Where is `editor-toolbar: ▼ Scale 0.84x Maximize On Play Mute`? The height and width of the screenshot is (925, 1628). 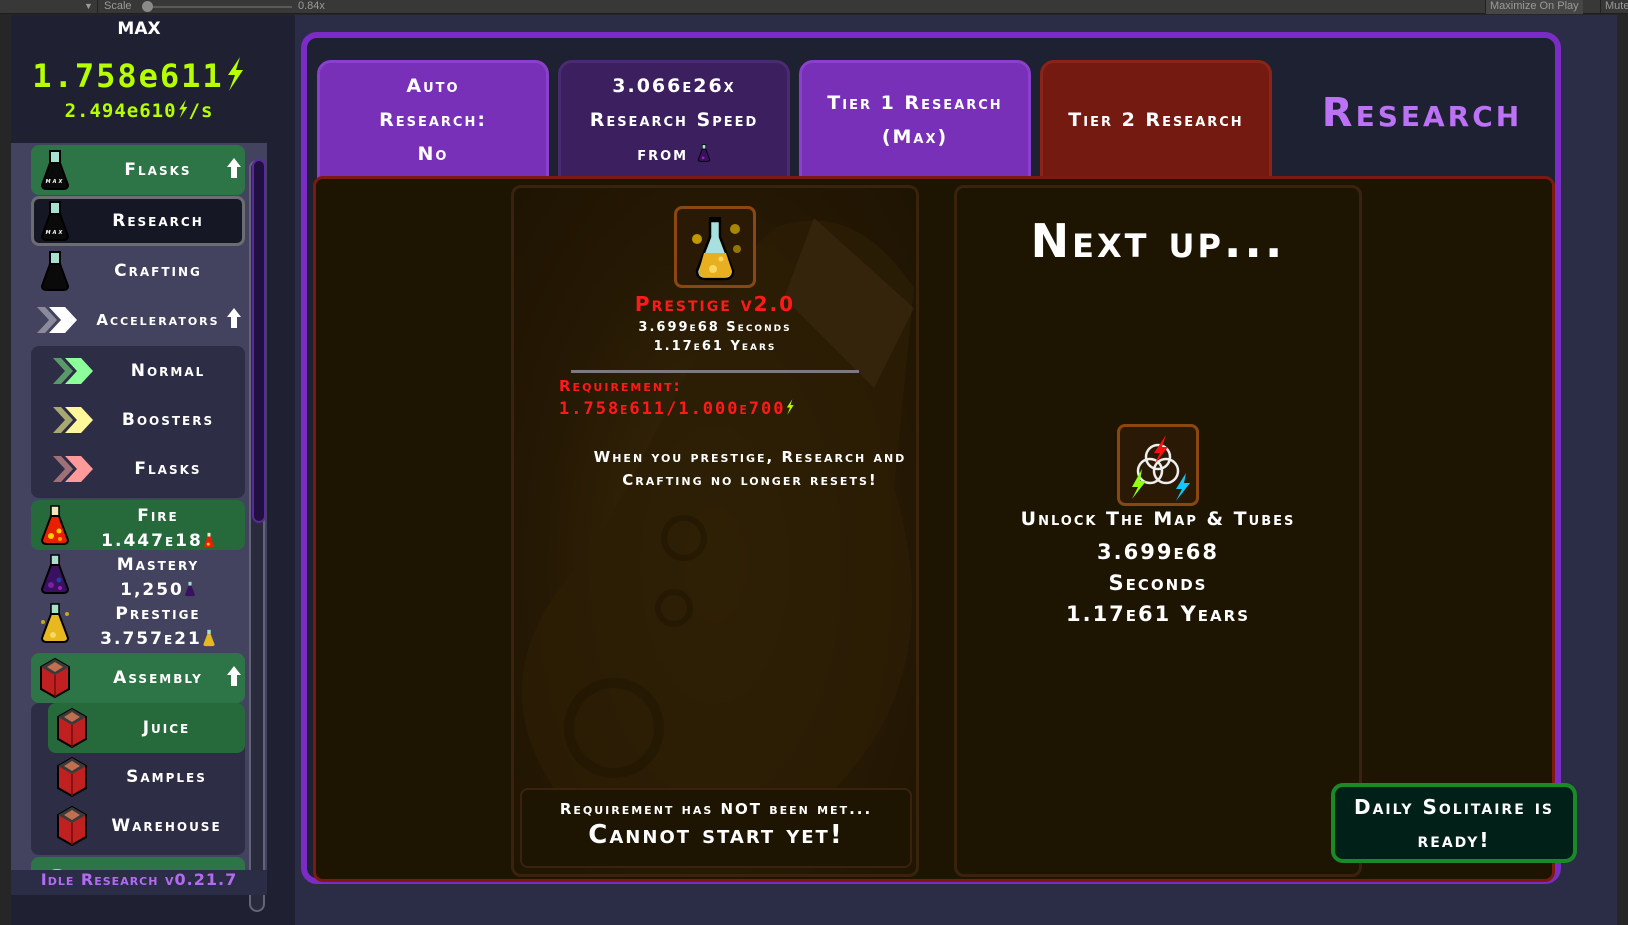 editor-toolbar: ▼ Scale 0.84x Maximize On Play Mute is located at coordinates (814, 7).